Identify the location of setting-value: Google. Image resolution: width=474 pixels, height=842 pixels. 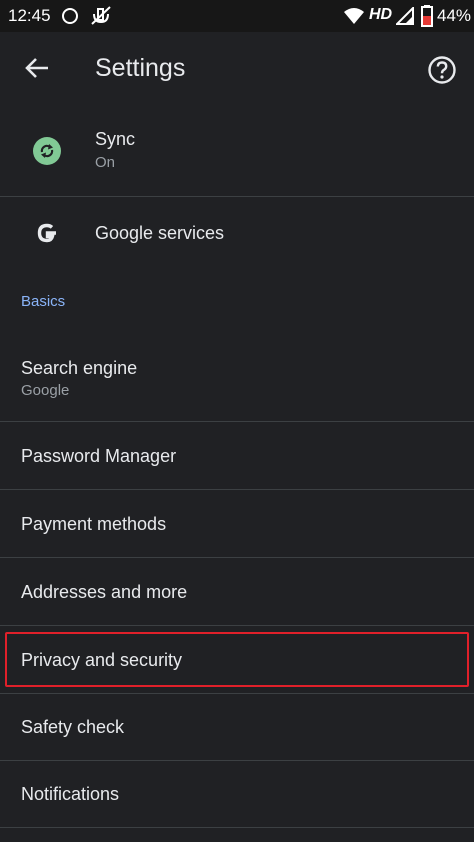
(45, 390).